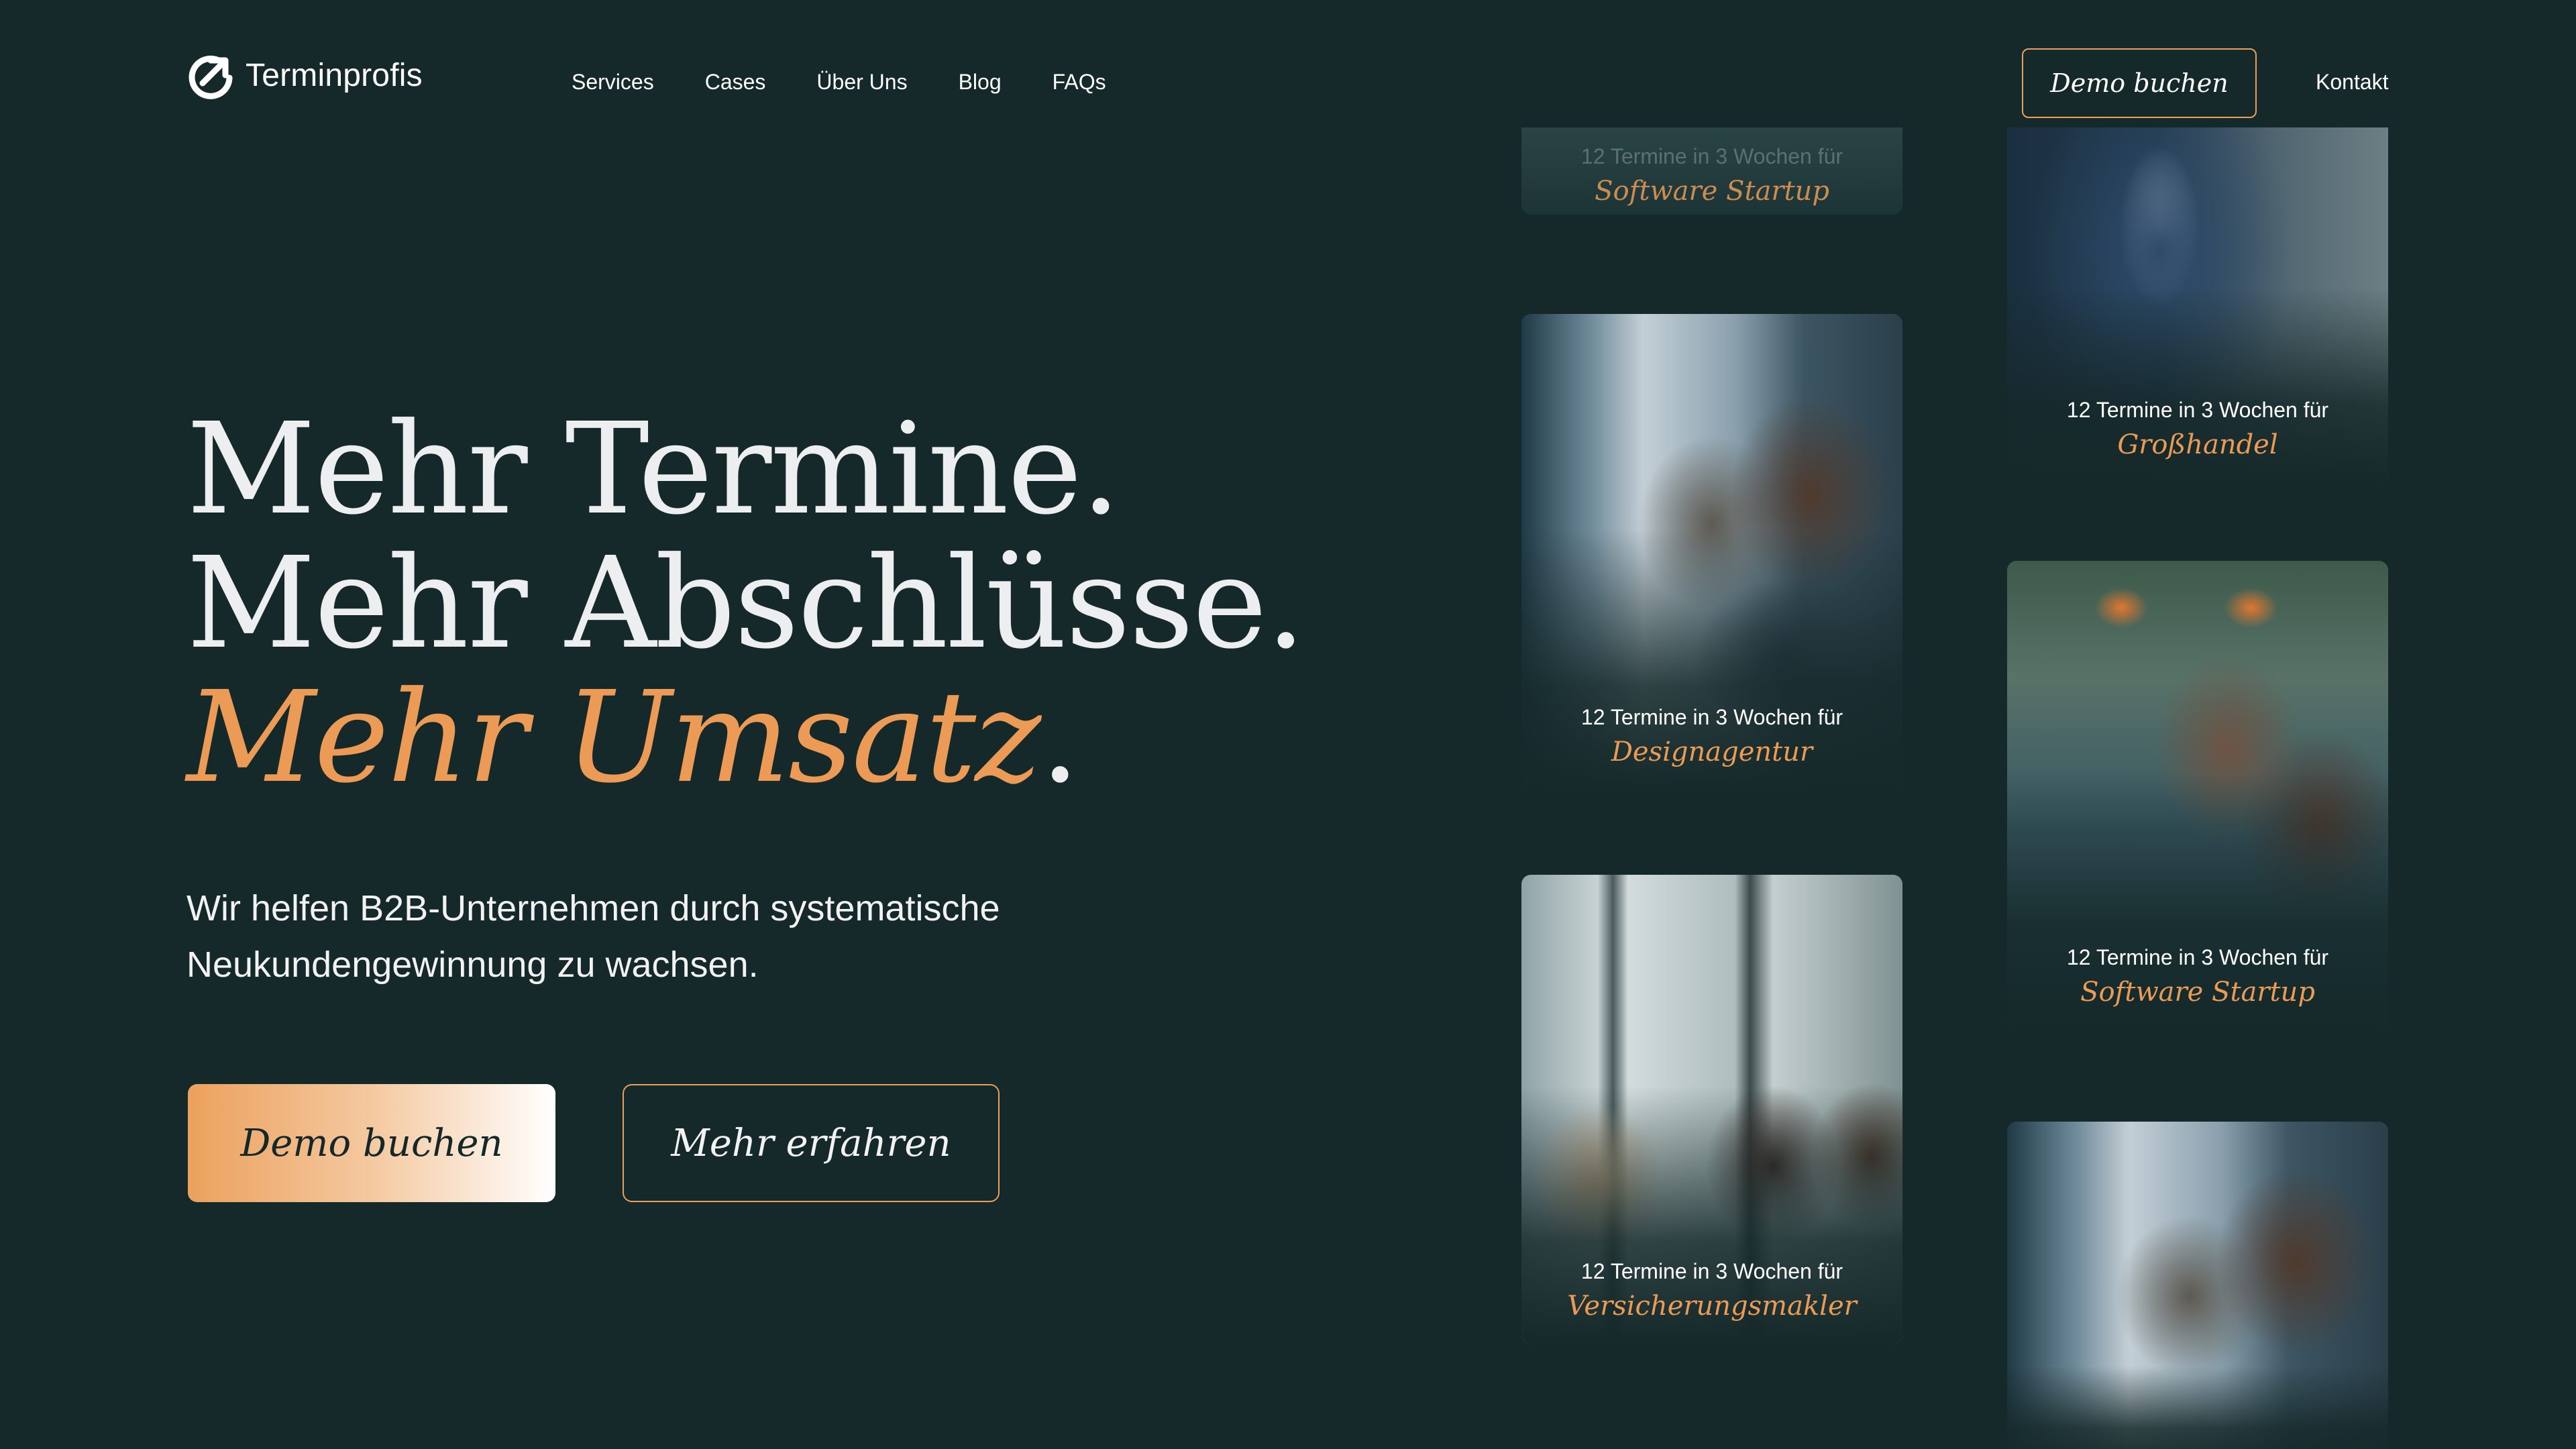 The width and height of the screenshot is (2576, 1449). Describe the element at coordinates (211, 77) in the screenshot. I see `arrow-circle-logo-icon` at that location.